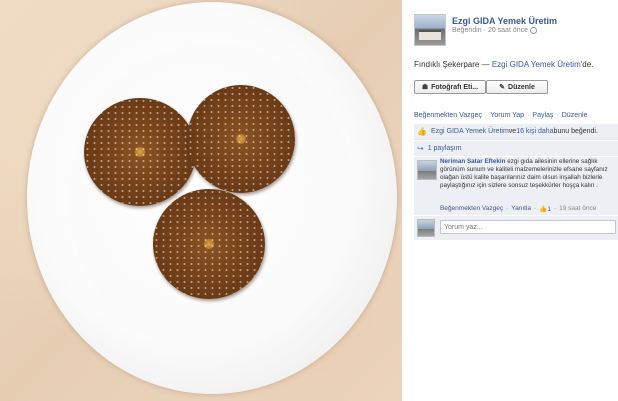 Image resolution: width=618 pixels, height=401 pixels. Describe the element at coordinates (447, 64) in the screenshot. I see `caption-title: Fındıklı Şekerpare` at that location.